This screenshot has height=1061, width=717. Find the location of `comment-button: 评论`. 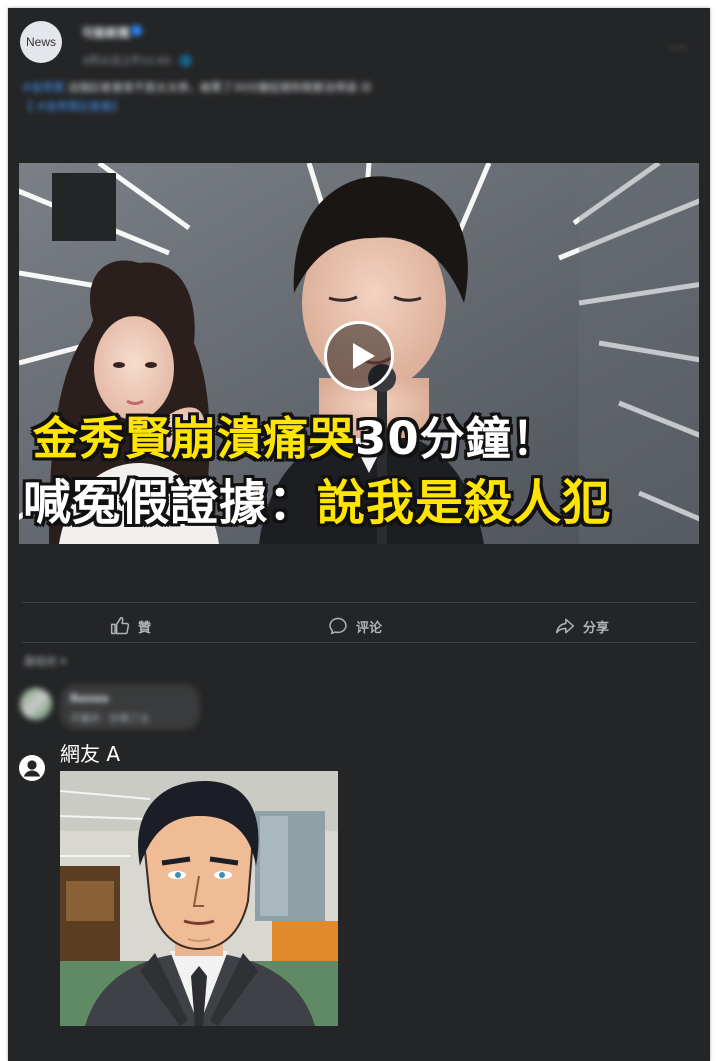

comment-button: 评论 is located at coordinates (355, 626).